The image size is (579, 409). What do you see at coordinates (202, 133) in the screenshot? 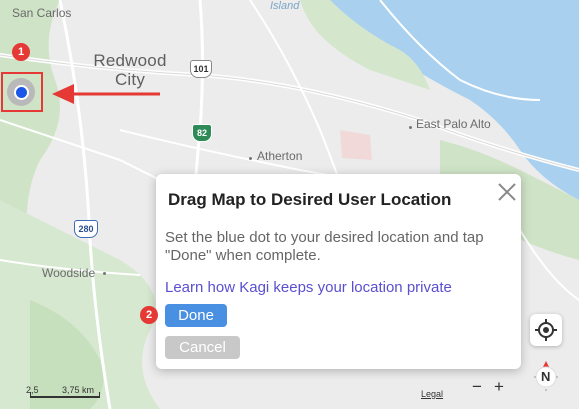
I see `highway-shield-82: 82` at bounding box center [202, 133].